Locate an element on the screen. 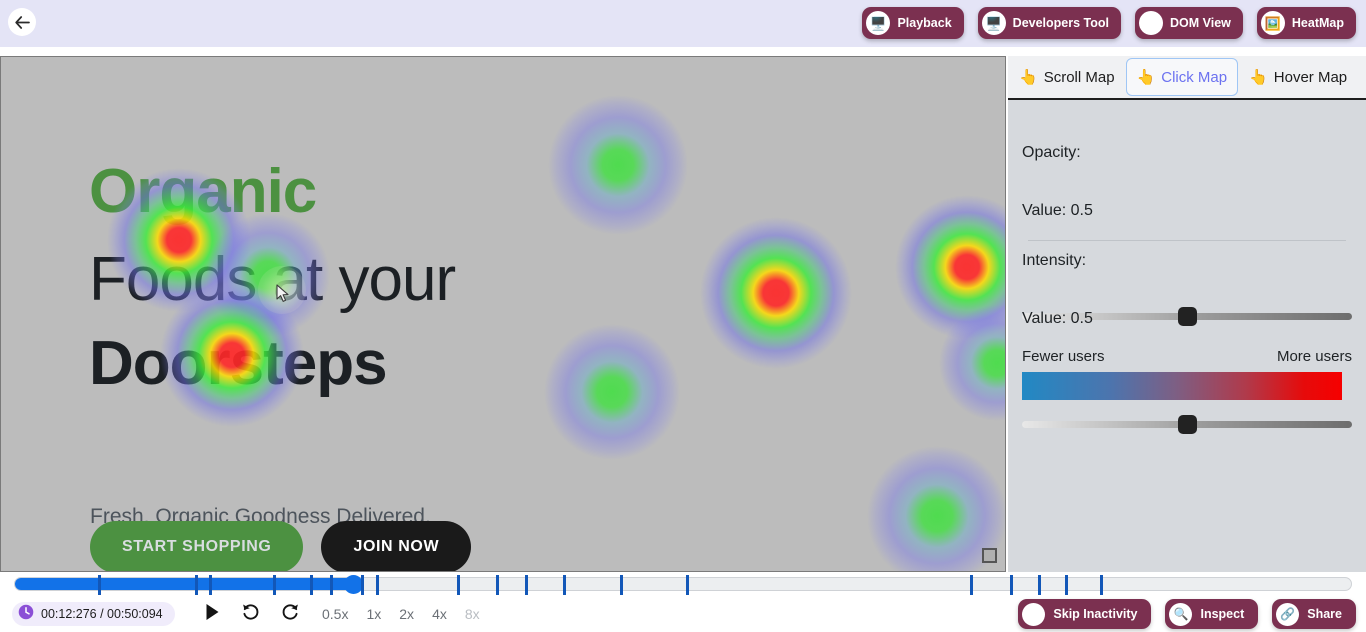  timeline is located at coordinates (683, 584).